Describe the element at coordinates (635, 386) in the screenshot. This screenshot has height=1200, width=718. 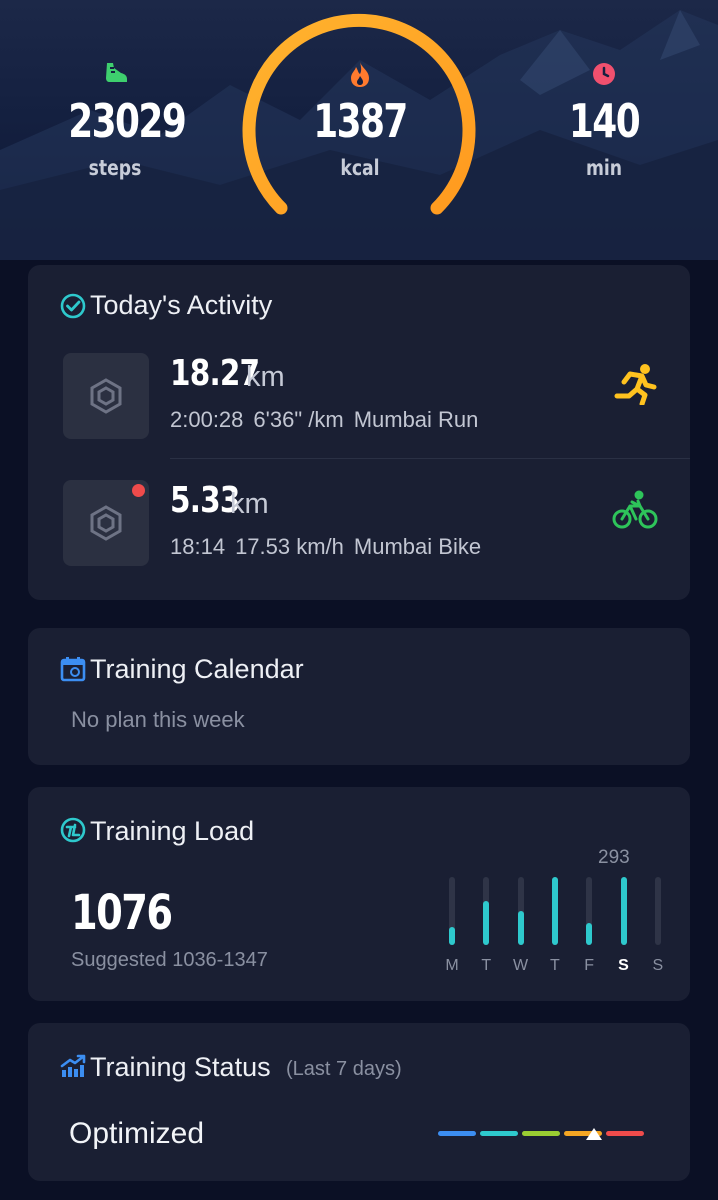
I see `running-icon` at that location.